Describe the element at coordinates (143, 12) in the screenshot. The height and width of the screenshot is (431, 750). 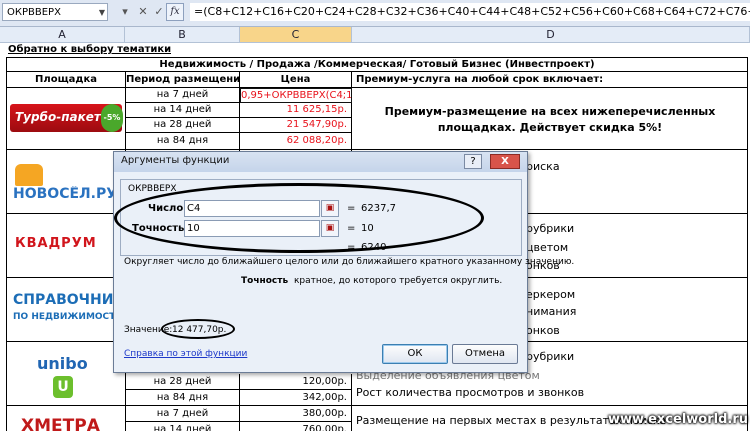
I see `cancel-icon: ✕` at that location.